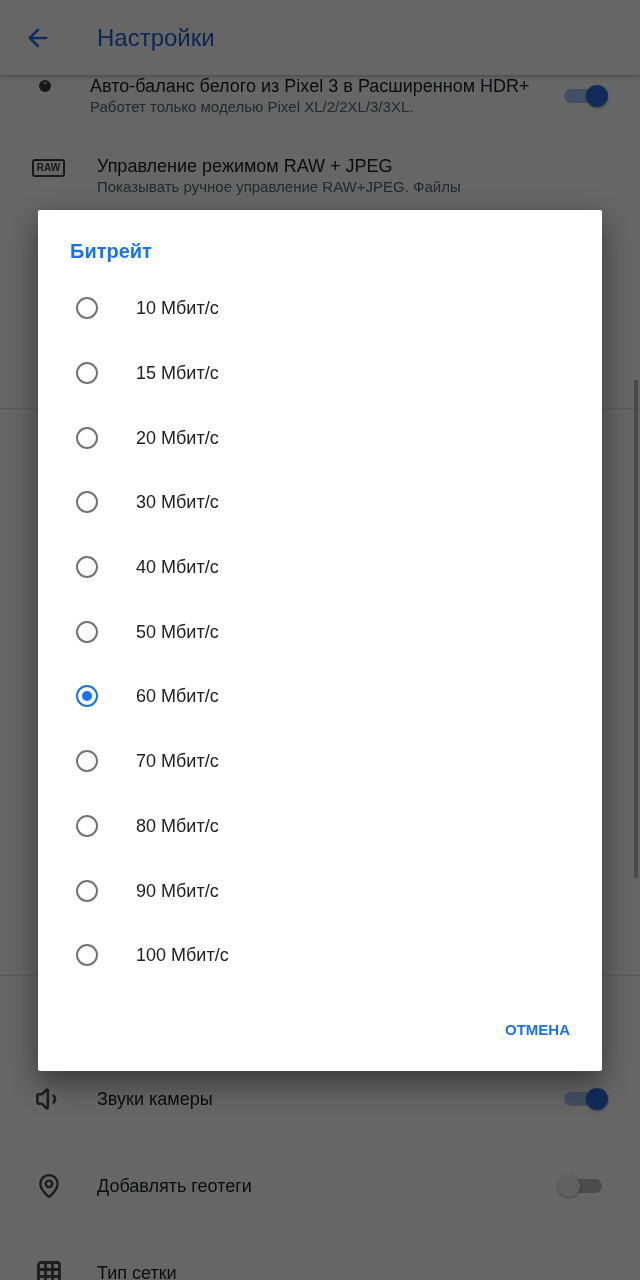 The height and width of the screenshot is (1280, 640). I want to click on setting-title: Добавлять геотеги, so click(174, 1185).